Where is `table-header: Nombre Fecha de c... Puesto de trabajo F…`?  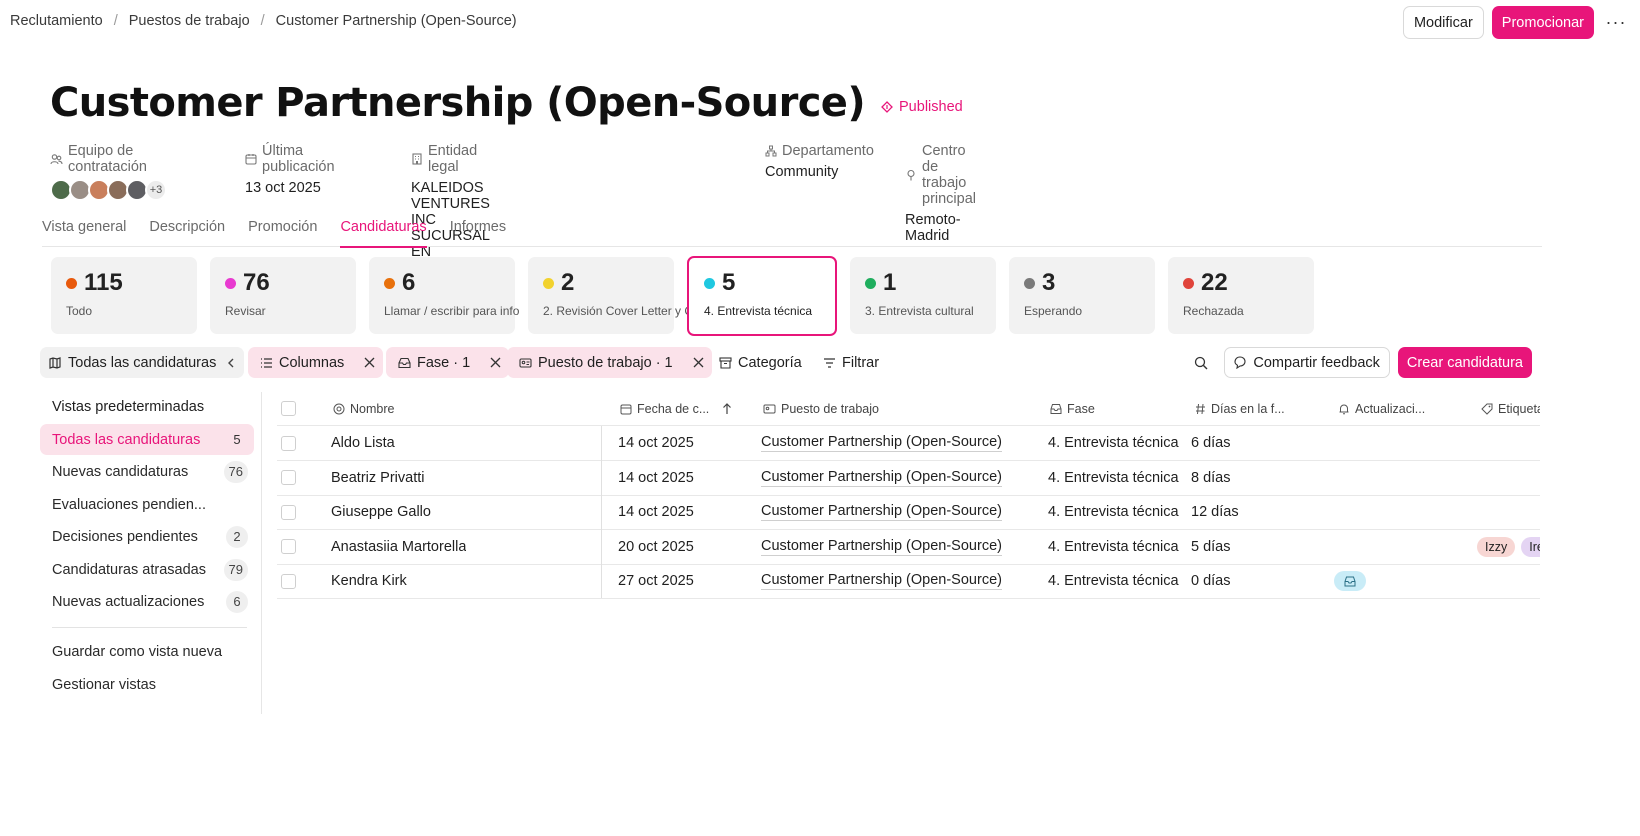
table-header: Nombre Fecha de c... Puesto de trabajo F… is located at coordinates (908, 409).